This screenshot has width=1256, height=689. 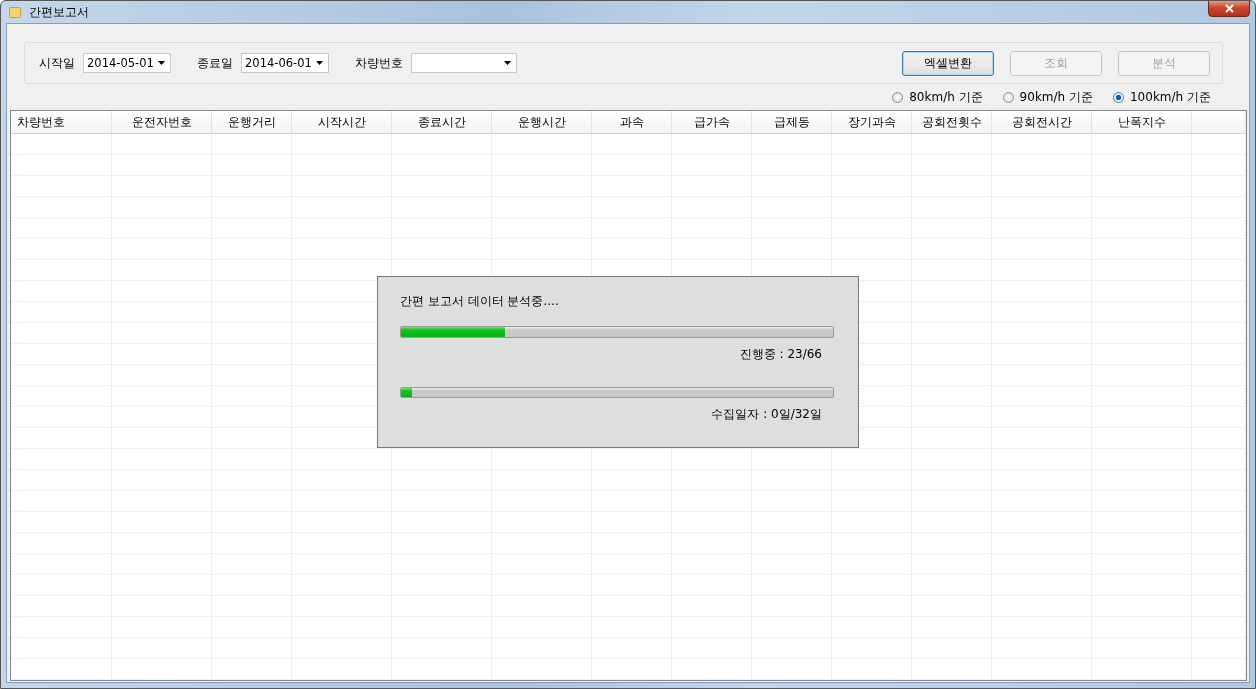 What do you see at coordinates (15, 12) in the screenshot?
I see `folder-icon` at bounding box center [15, 12].